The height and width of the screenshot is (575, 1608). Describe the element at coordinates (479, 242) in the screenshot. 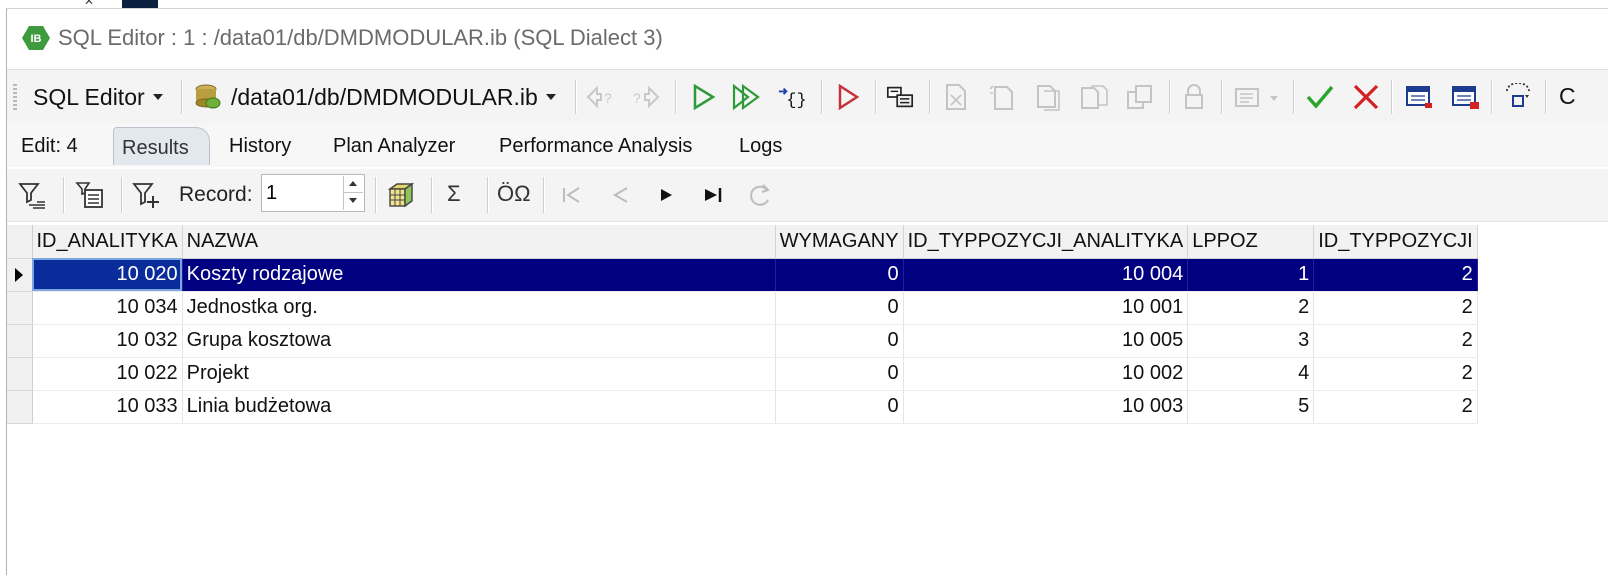

I see `column-header-nazwa: NAZWA` at that location.